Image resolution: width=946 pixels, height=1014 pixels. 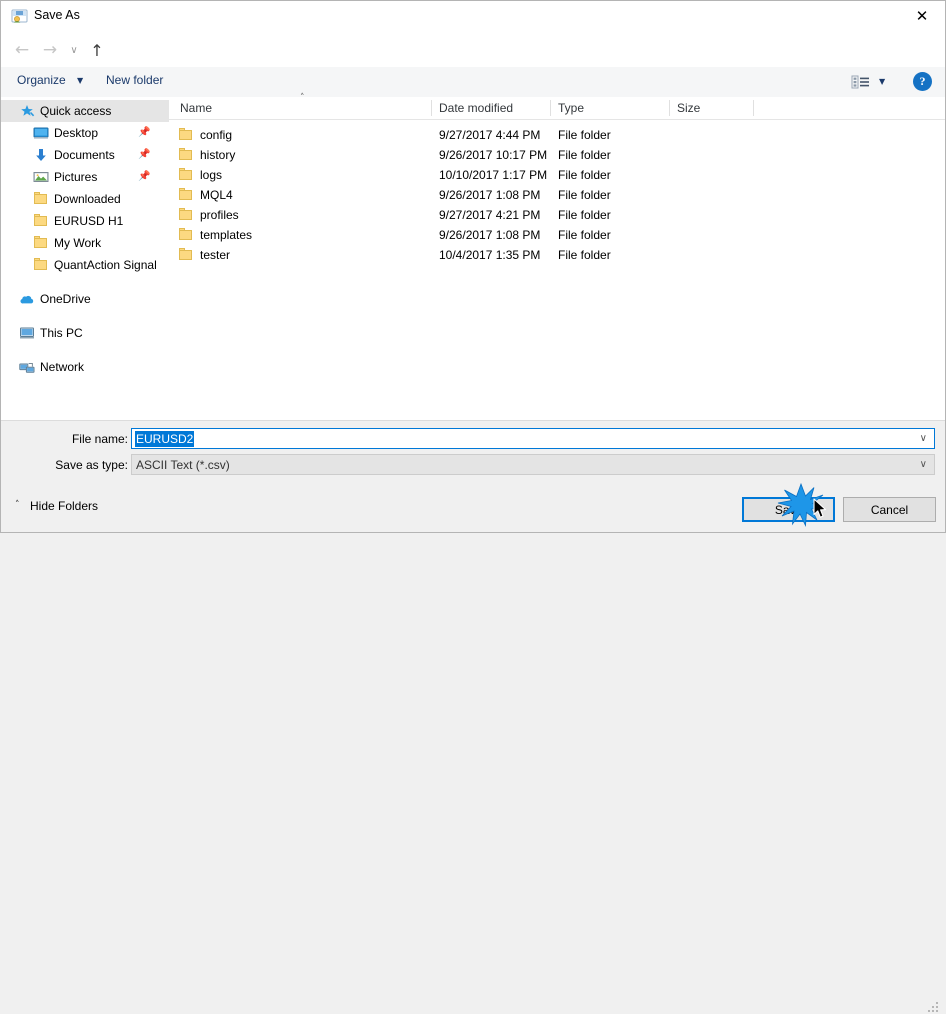 I want to click on file-date: 10/10/2017 1:17 PM, so click(x=493, y=175).